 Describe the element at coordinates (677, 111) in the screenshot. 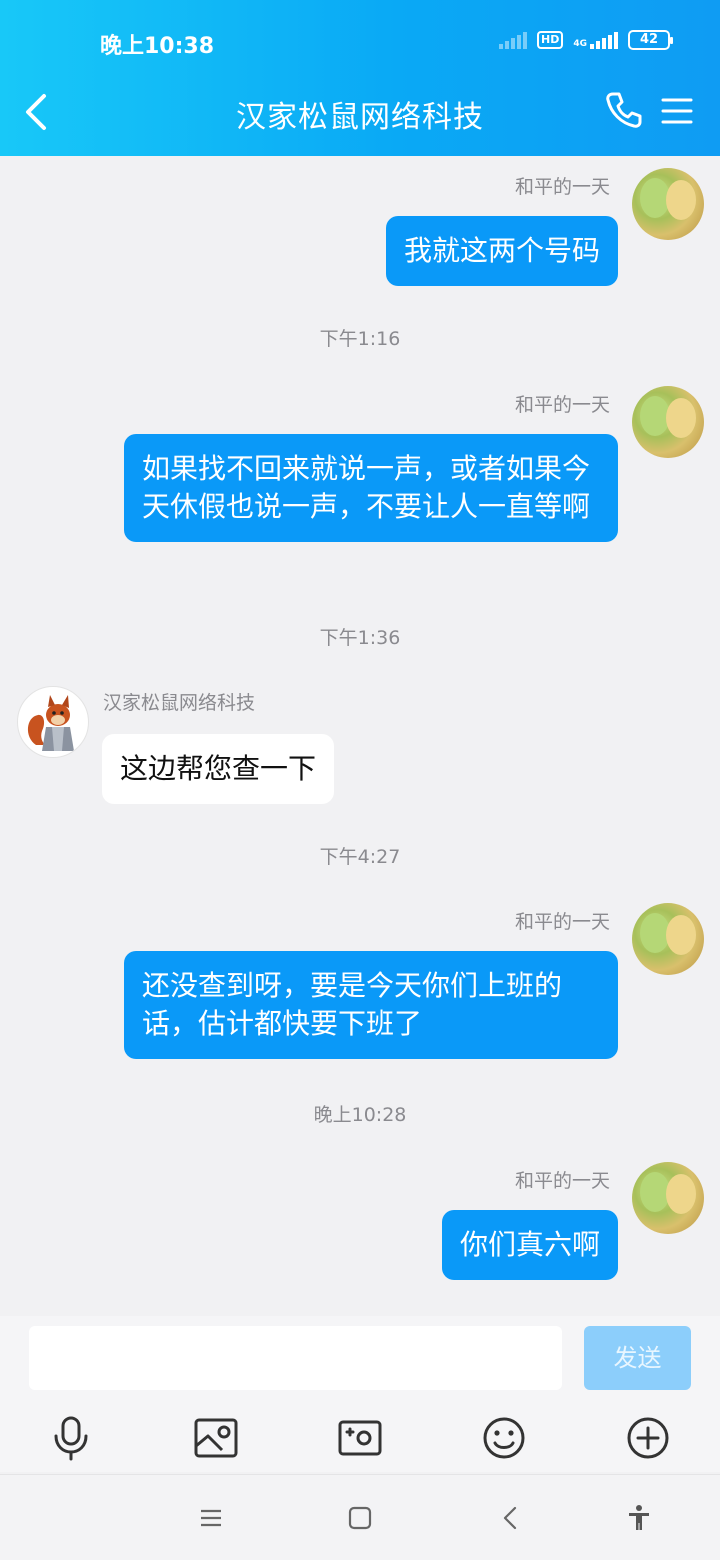

I see `menu-icon` at that location.